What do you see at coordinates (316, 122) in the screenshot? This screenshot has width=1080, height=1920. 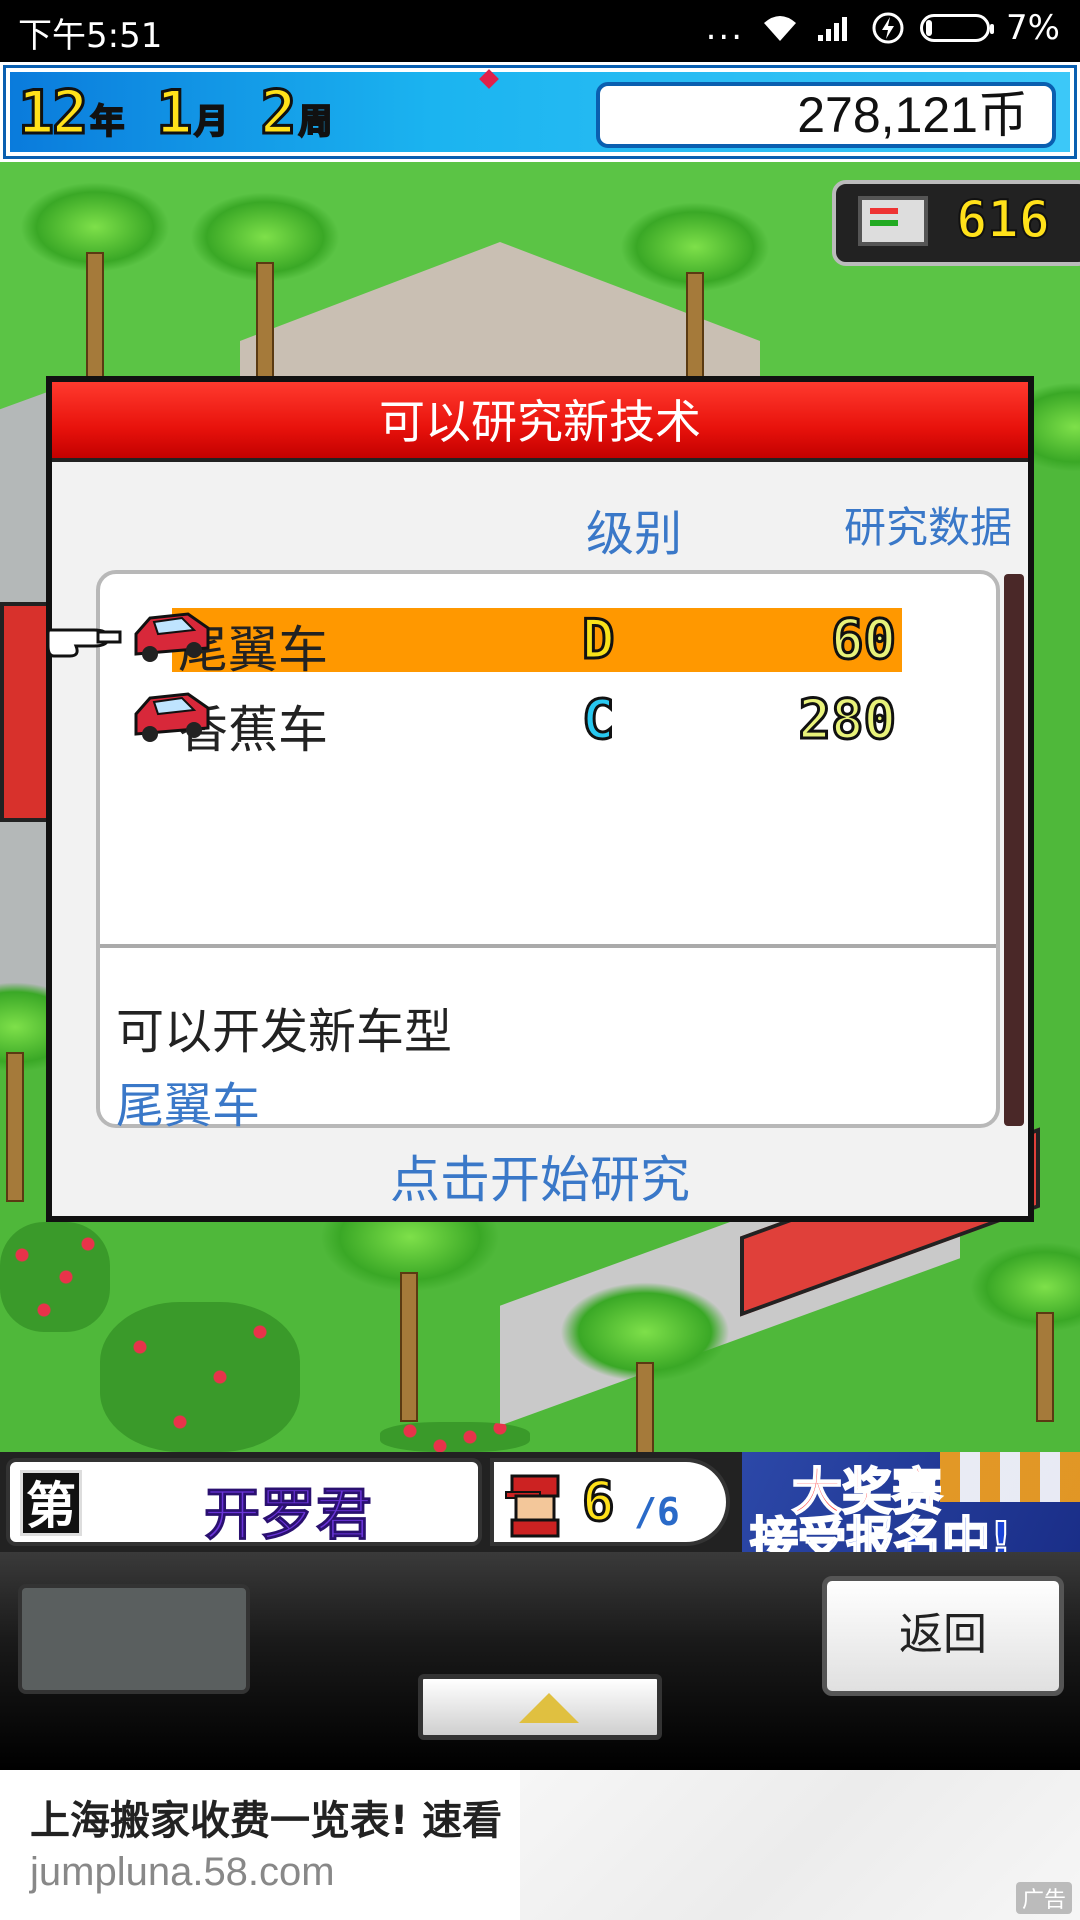 I see `week-unit: 周` at bounding box center [316, 122].